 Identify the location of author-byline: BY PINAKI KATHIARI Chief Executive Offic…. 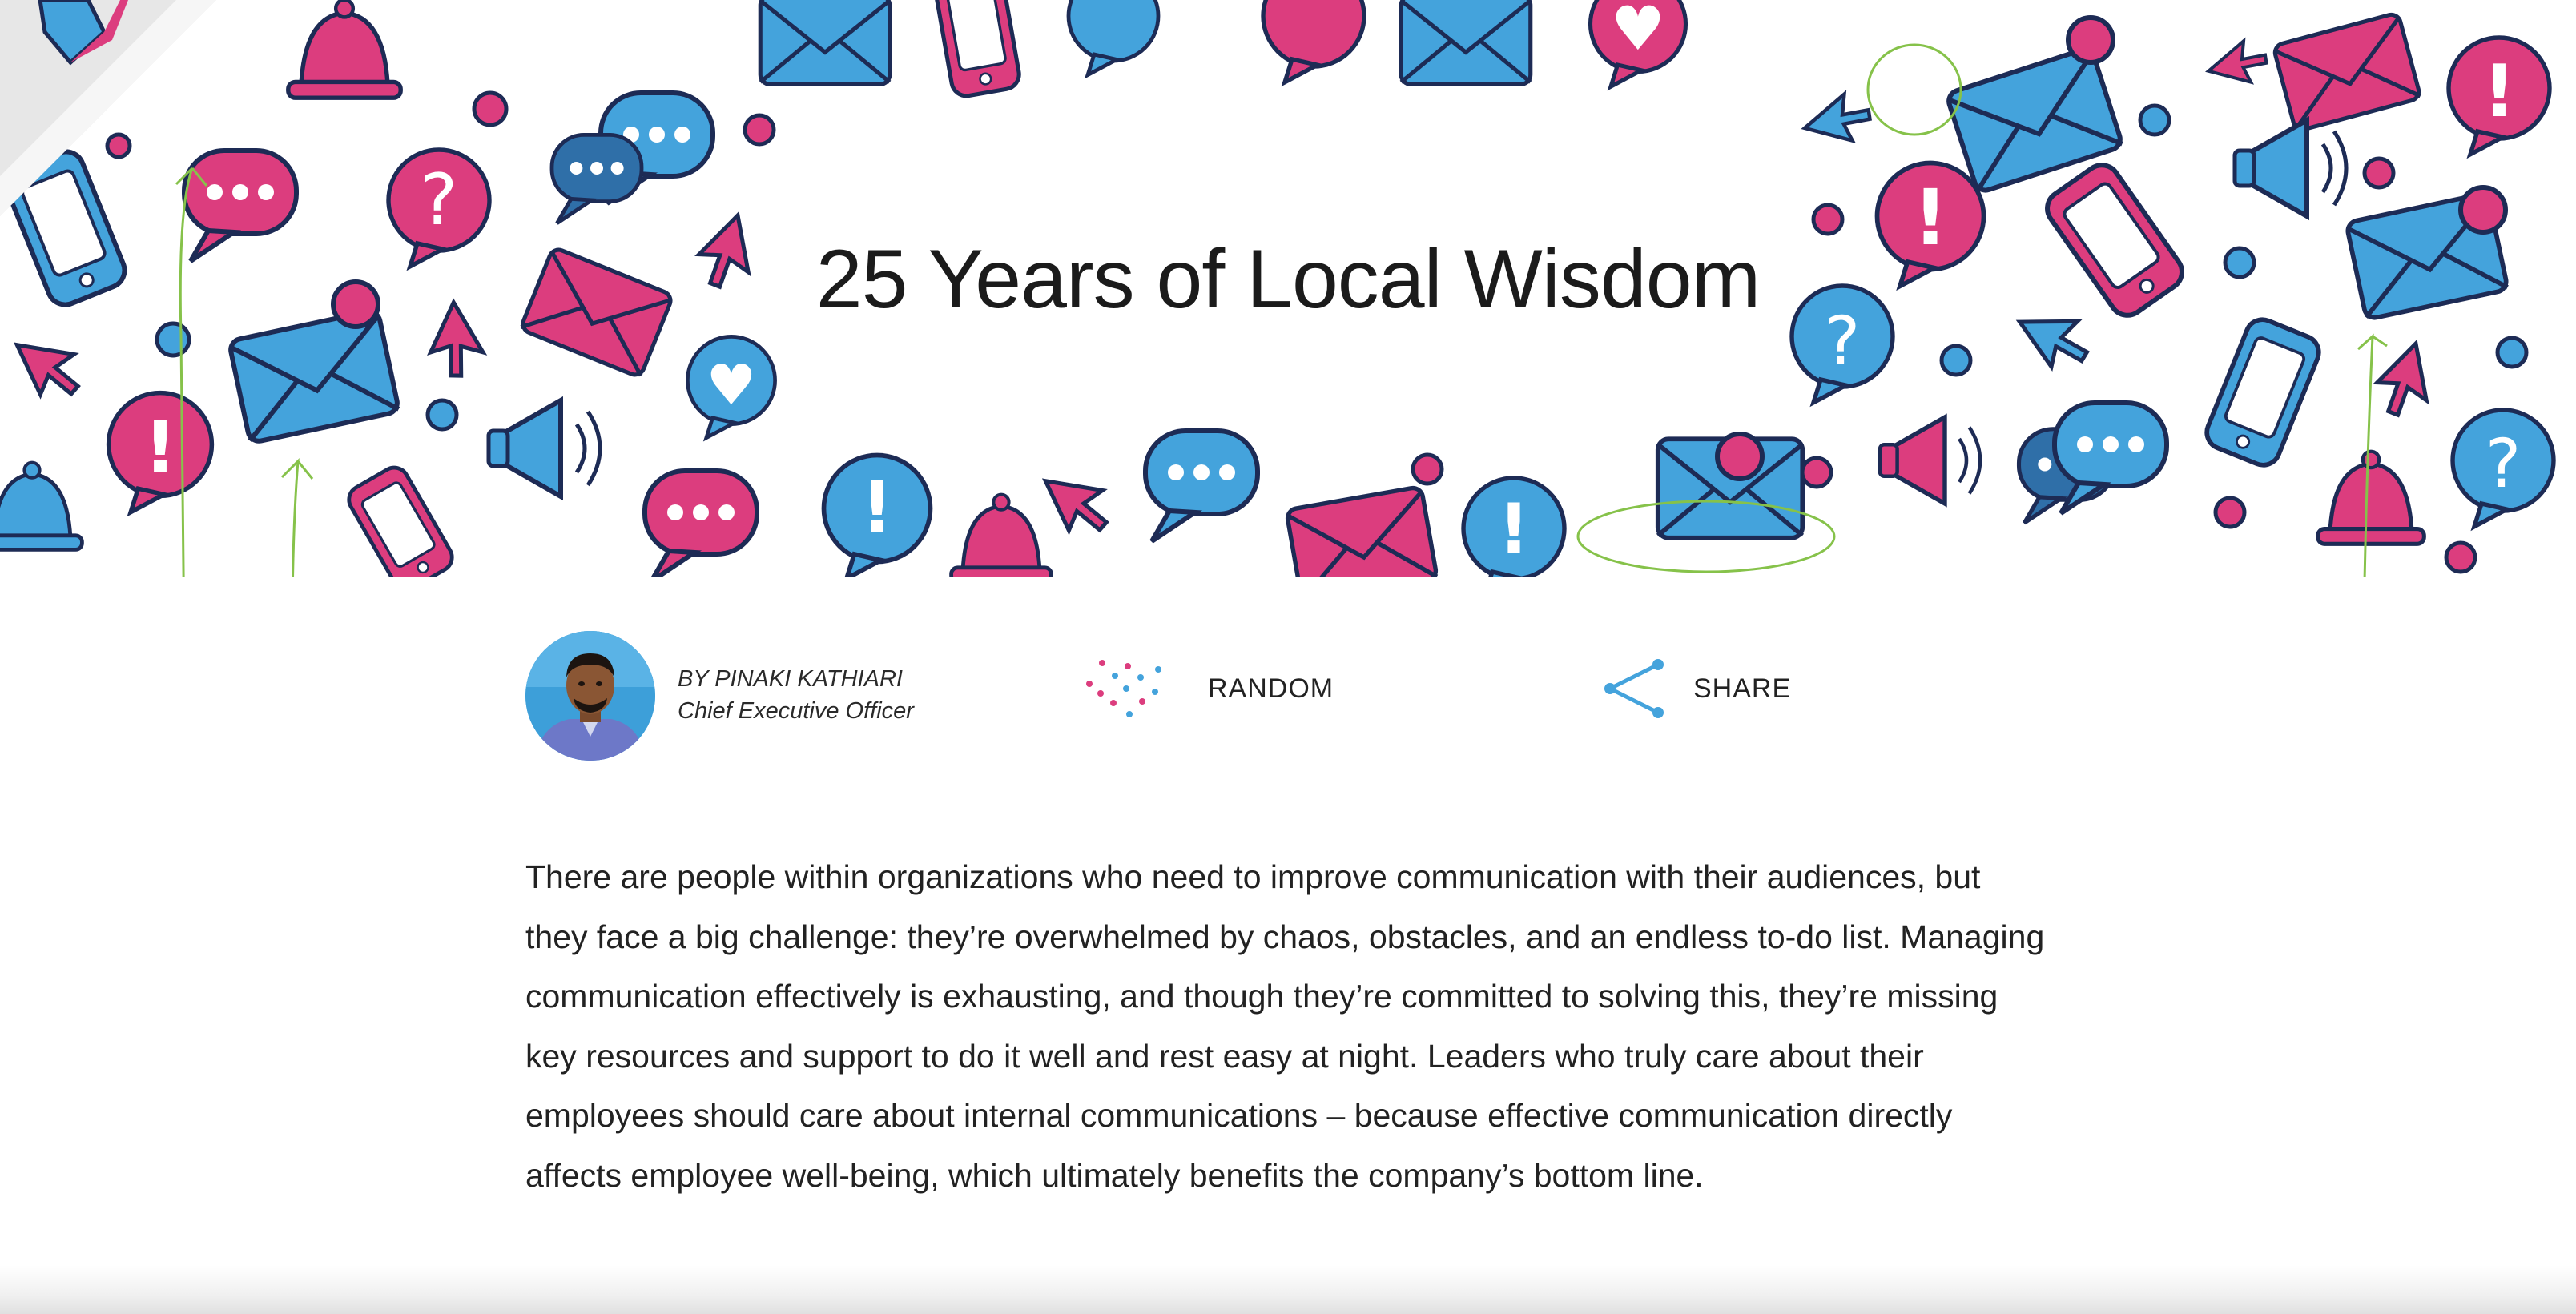
(796, 695).